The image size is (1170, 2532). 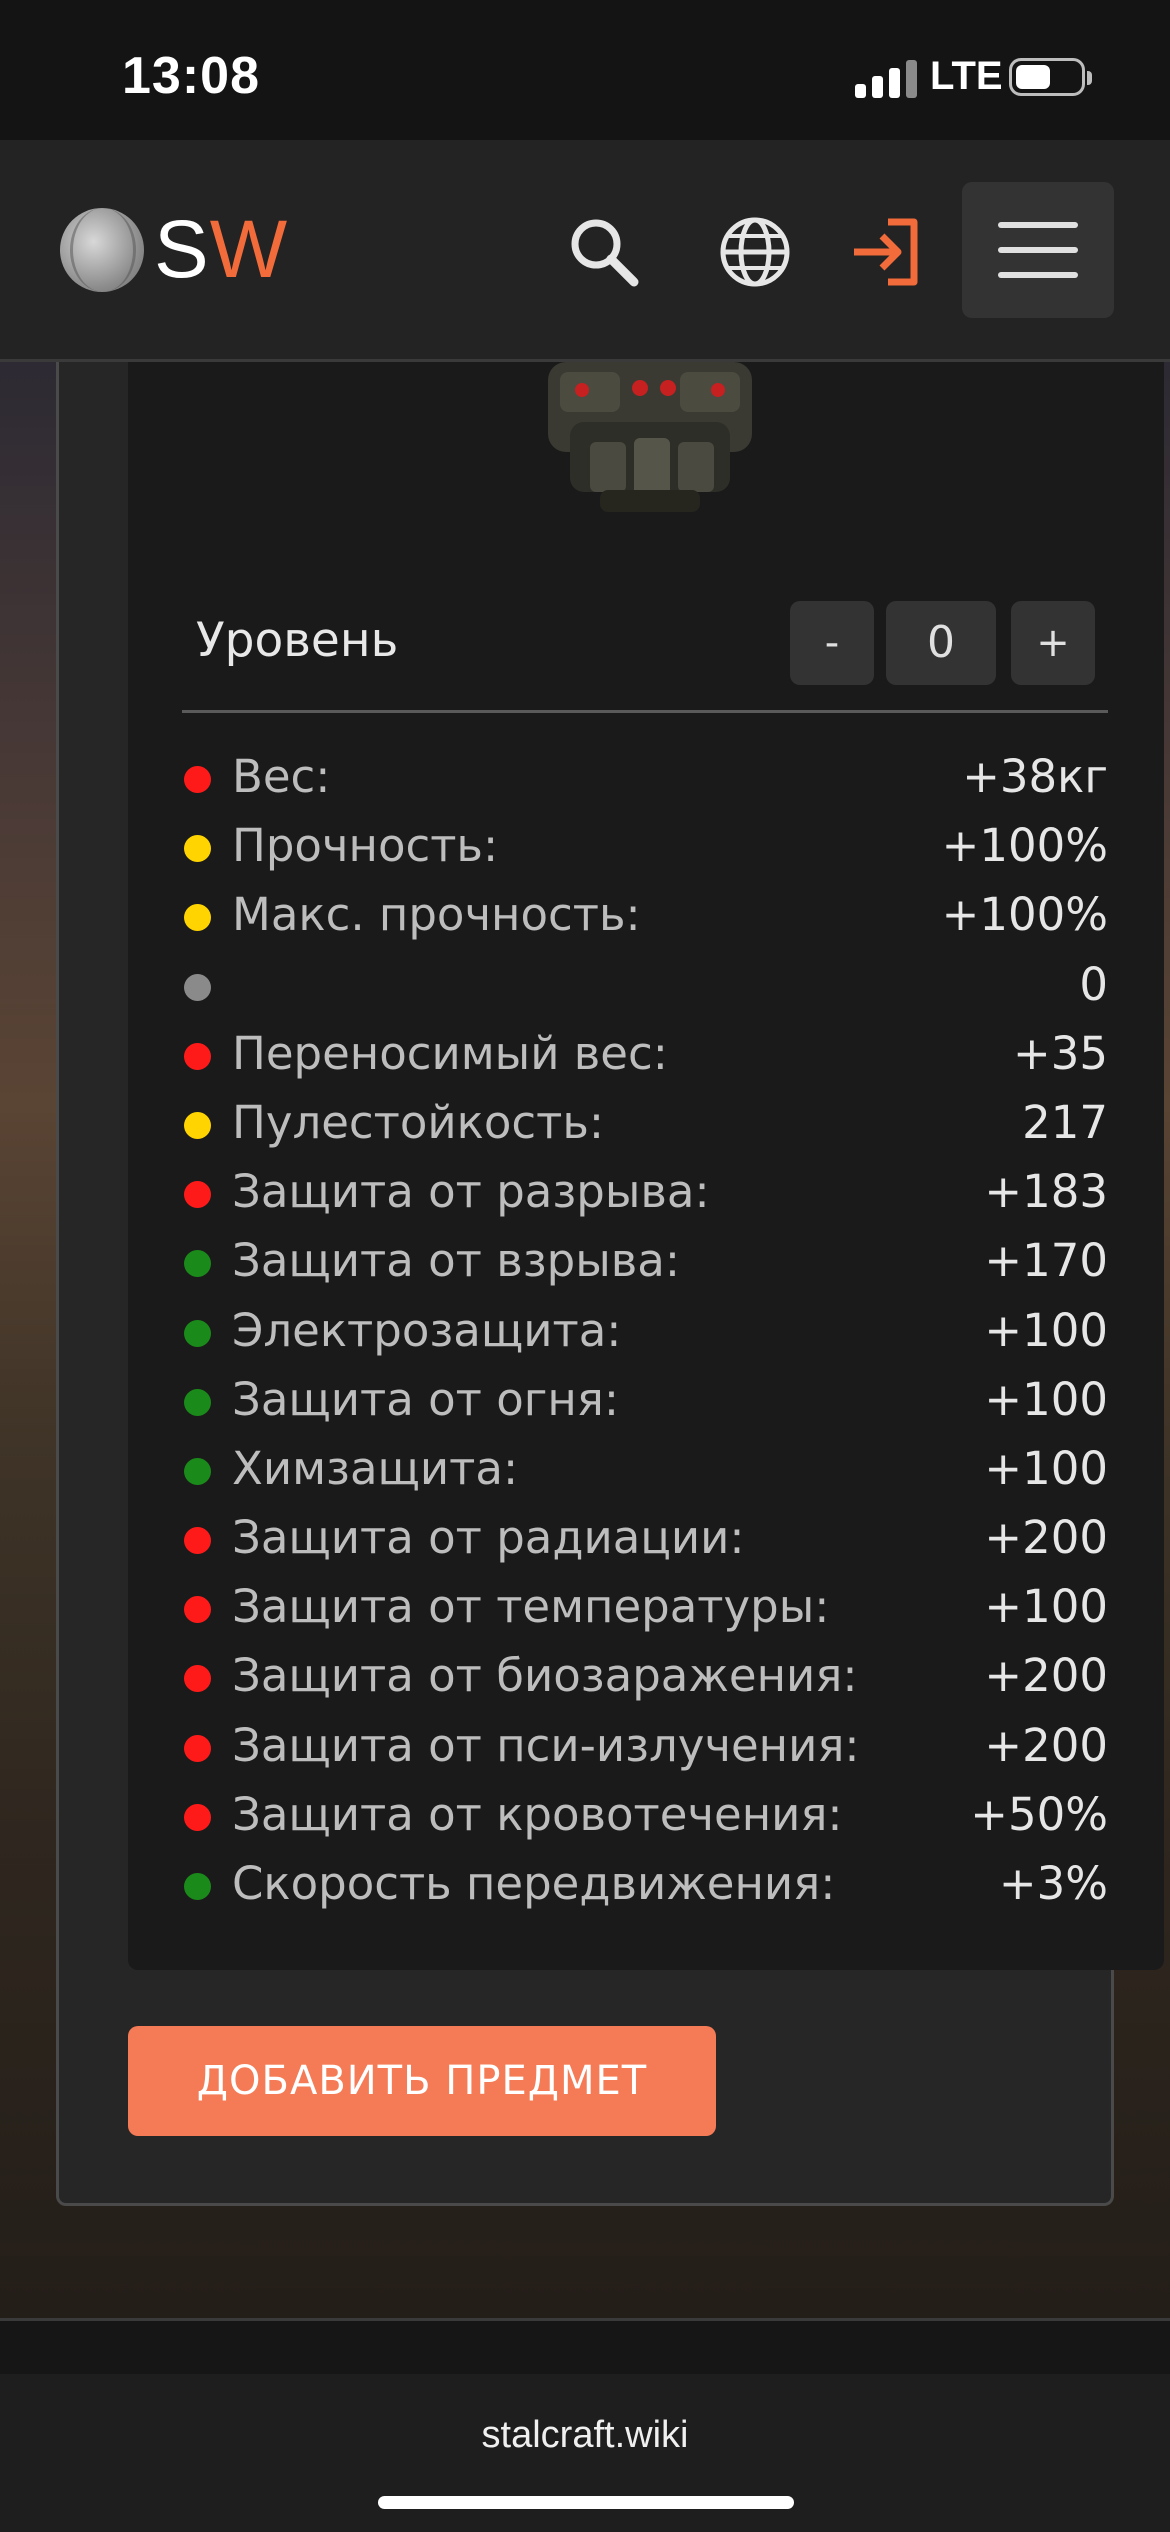 I want to click on stat-label: Защита от температуры:, so click(x=531, y=1607).